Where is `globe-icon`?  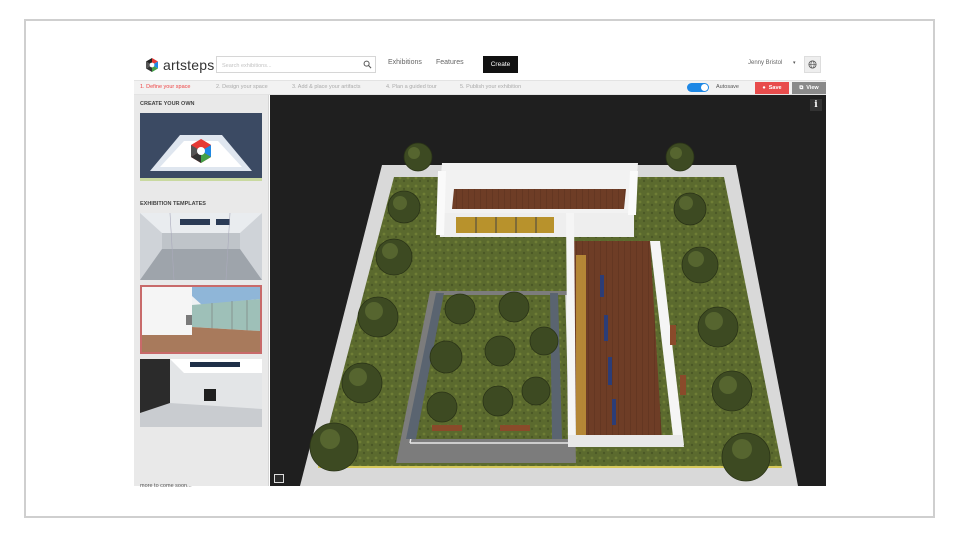 globe-icon is located at coordinates (812, 64).